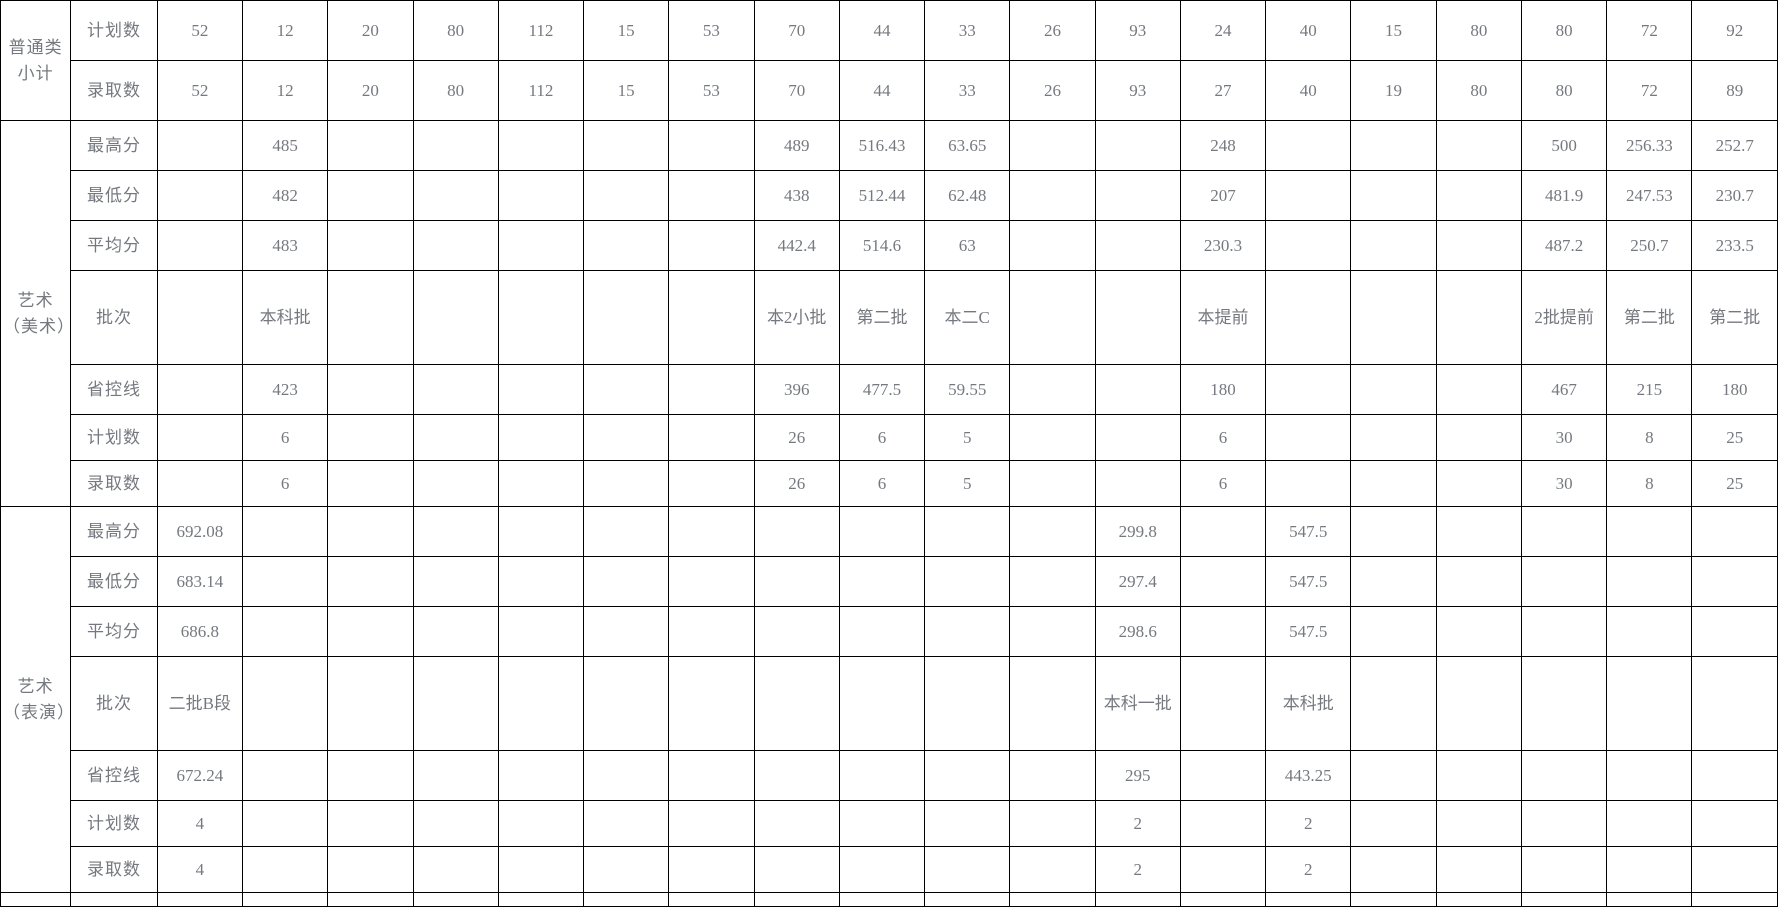 The width and height of the screenshot is (1778, 907). I want to click on category-header-cell: 艺术（美术）, so click(36, 313).